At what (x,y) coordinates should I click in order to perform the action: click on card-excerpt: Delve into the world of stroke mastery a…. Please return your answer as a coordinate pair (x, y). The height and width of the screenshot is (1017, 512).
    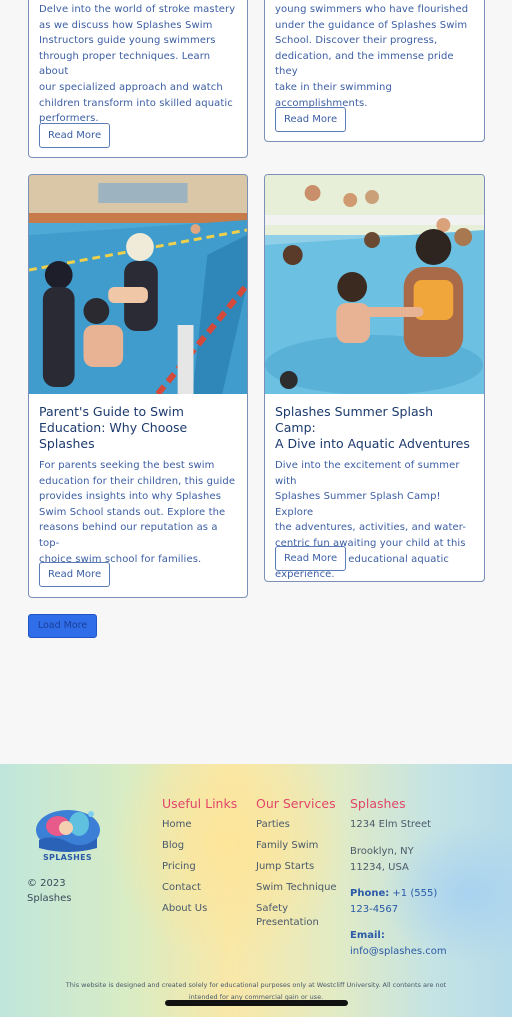
    Looking at the image, I should click on (137, 64).